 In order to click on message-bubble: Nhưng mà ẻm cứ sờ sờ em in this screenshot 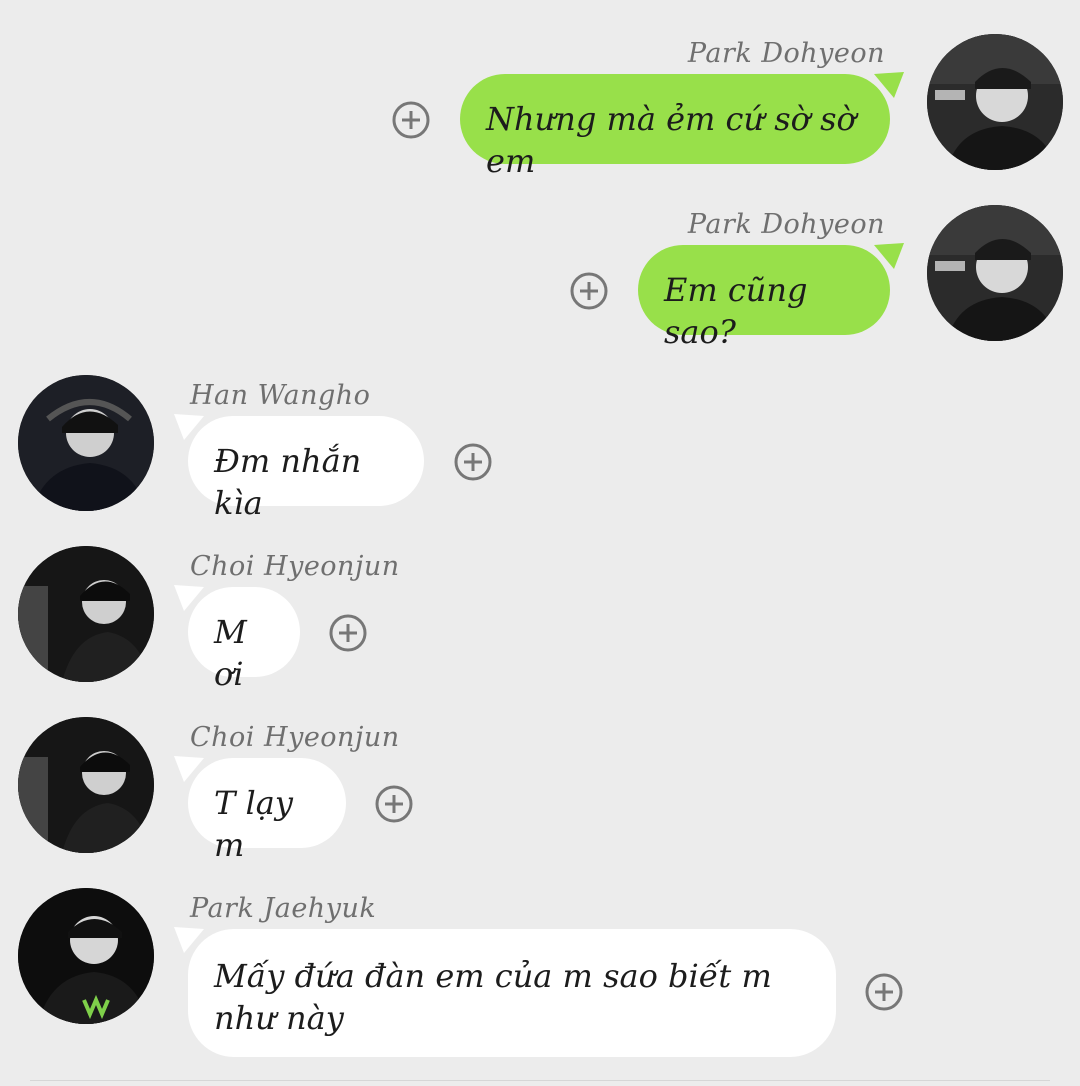, I will do `click(682, 126)`.